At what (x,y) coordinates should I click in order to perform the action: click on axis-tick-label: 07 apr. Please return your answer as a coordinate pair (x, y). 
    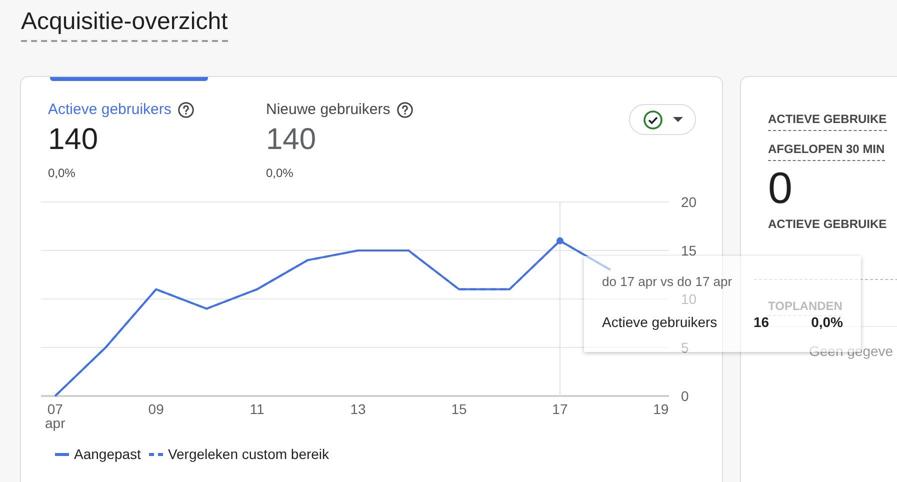
    Looking at the image, I should click on (55, 415).